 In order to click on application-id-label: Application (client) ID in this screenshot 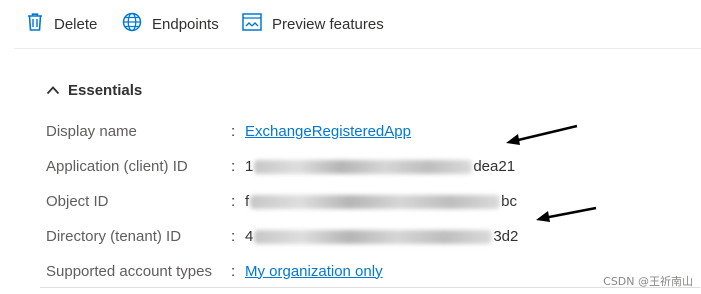, I will do `click(117, 166)`.